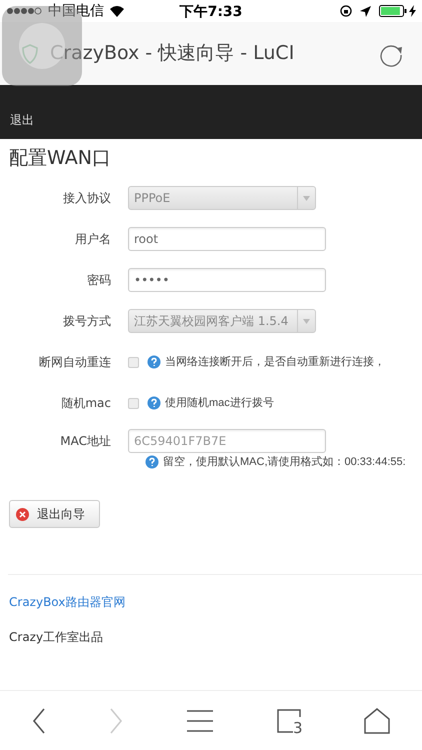 The height and width of the screenshot is (750, 422). I want to click on field-label: 随机mac, so click(86, 403).